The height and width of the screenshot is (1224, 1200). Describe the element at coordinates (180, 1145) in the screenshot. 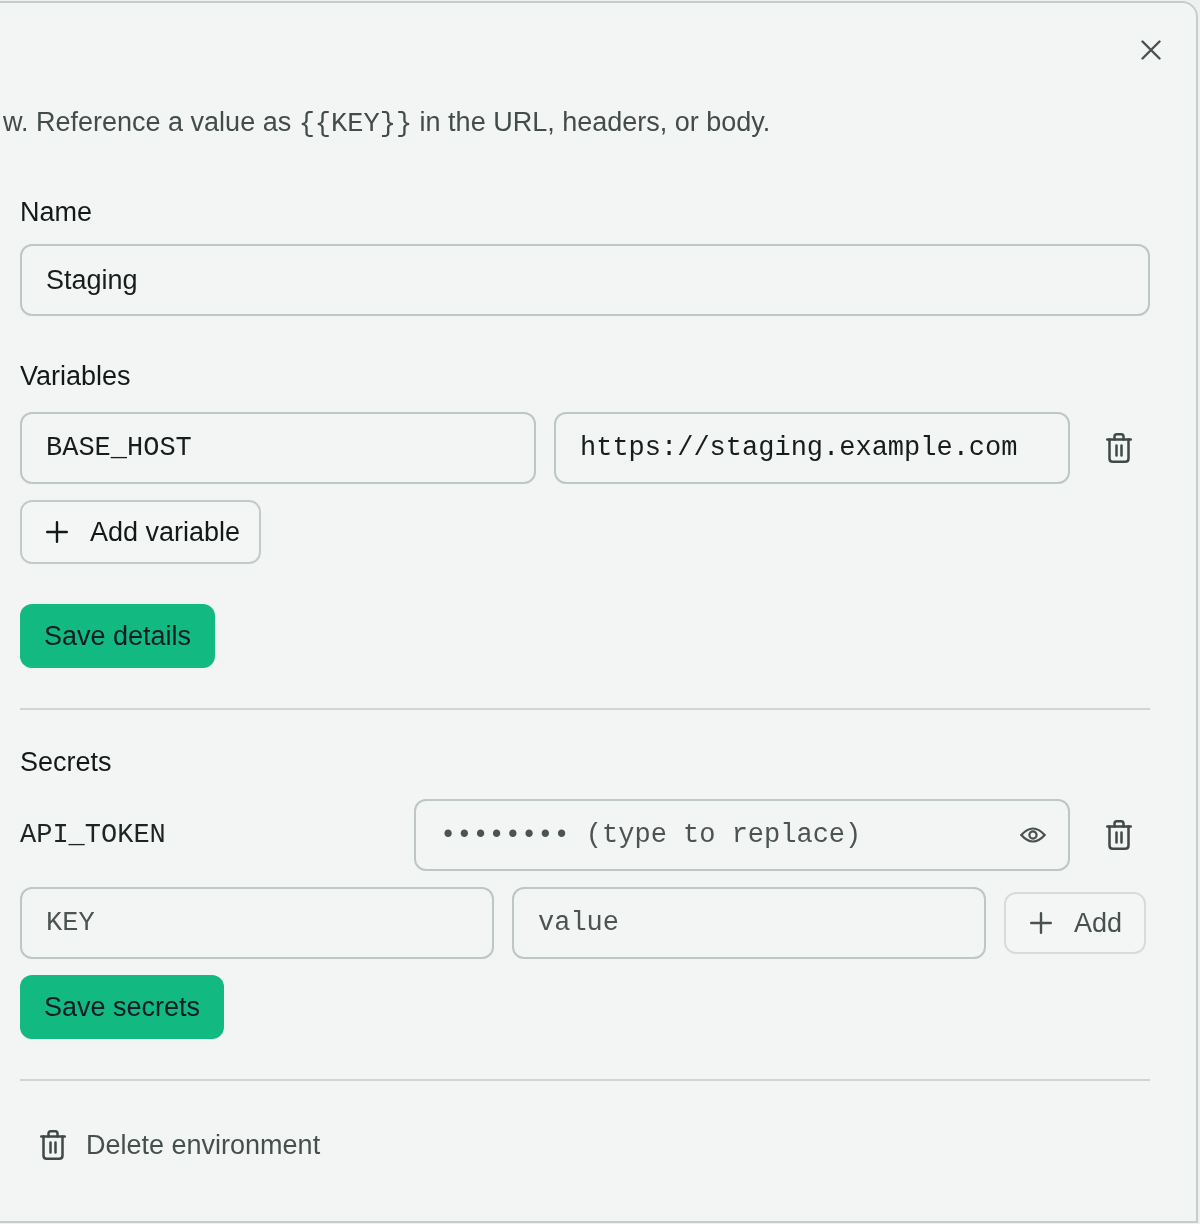

I see `delete-environment-button: Delete environment` at that location.